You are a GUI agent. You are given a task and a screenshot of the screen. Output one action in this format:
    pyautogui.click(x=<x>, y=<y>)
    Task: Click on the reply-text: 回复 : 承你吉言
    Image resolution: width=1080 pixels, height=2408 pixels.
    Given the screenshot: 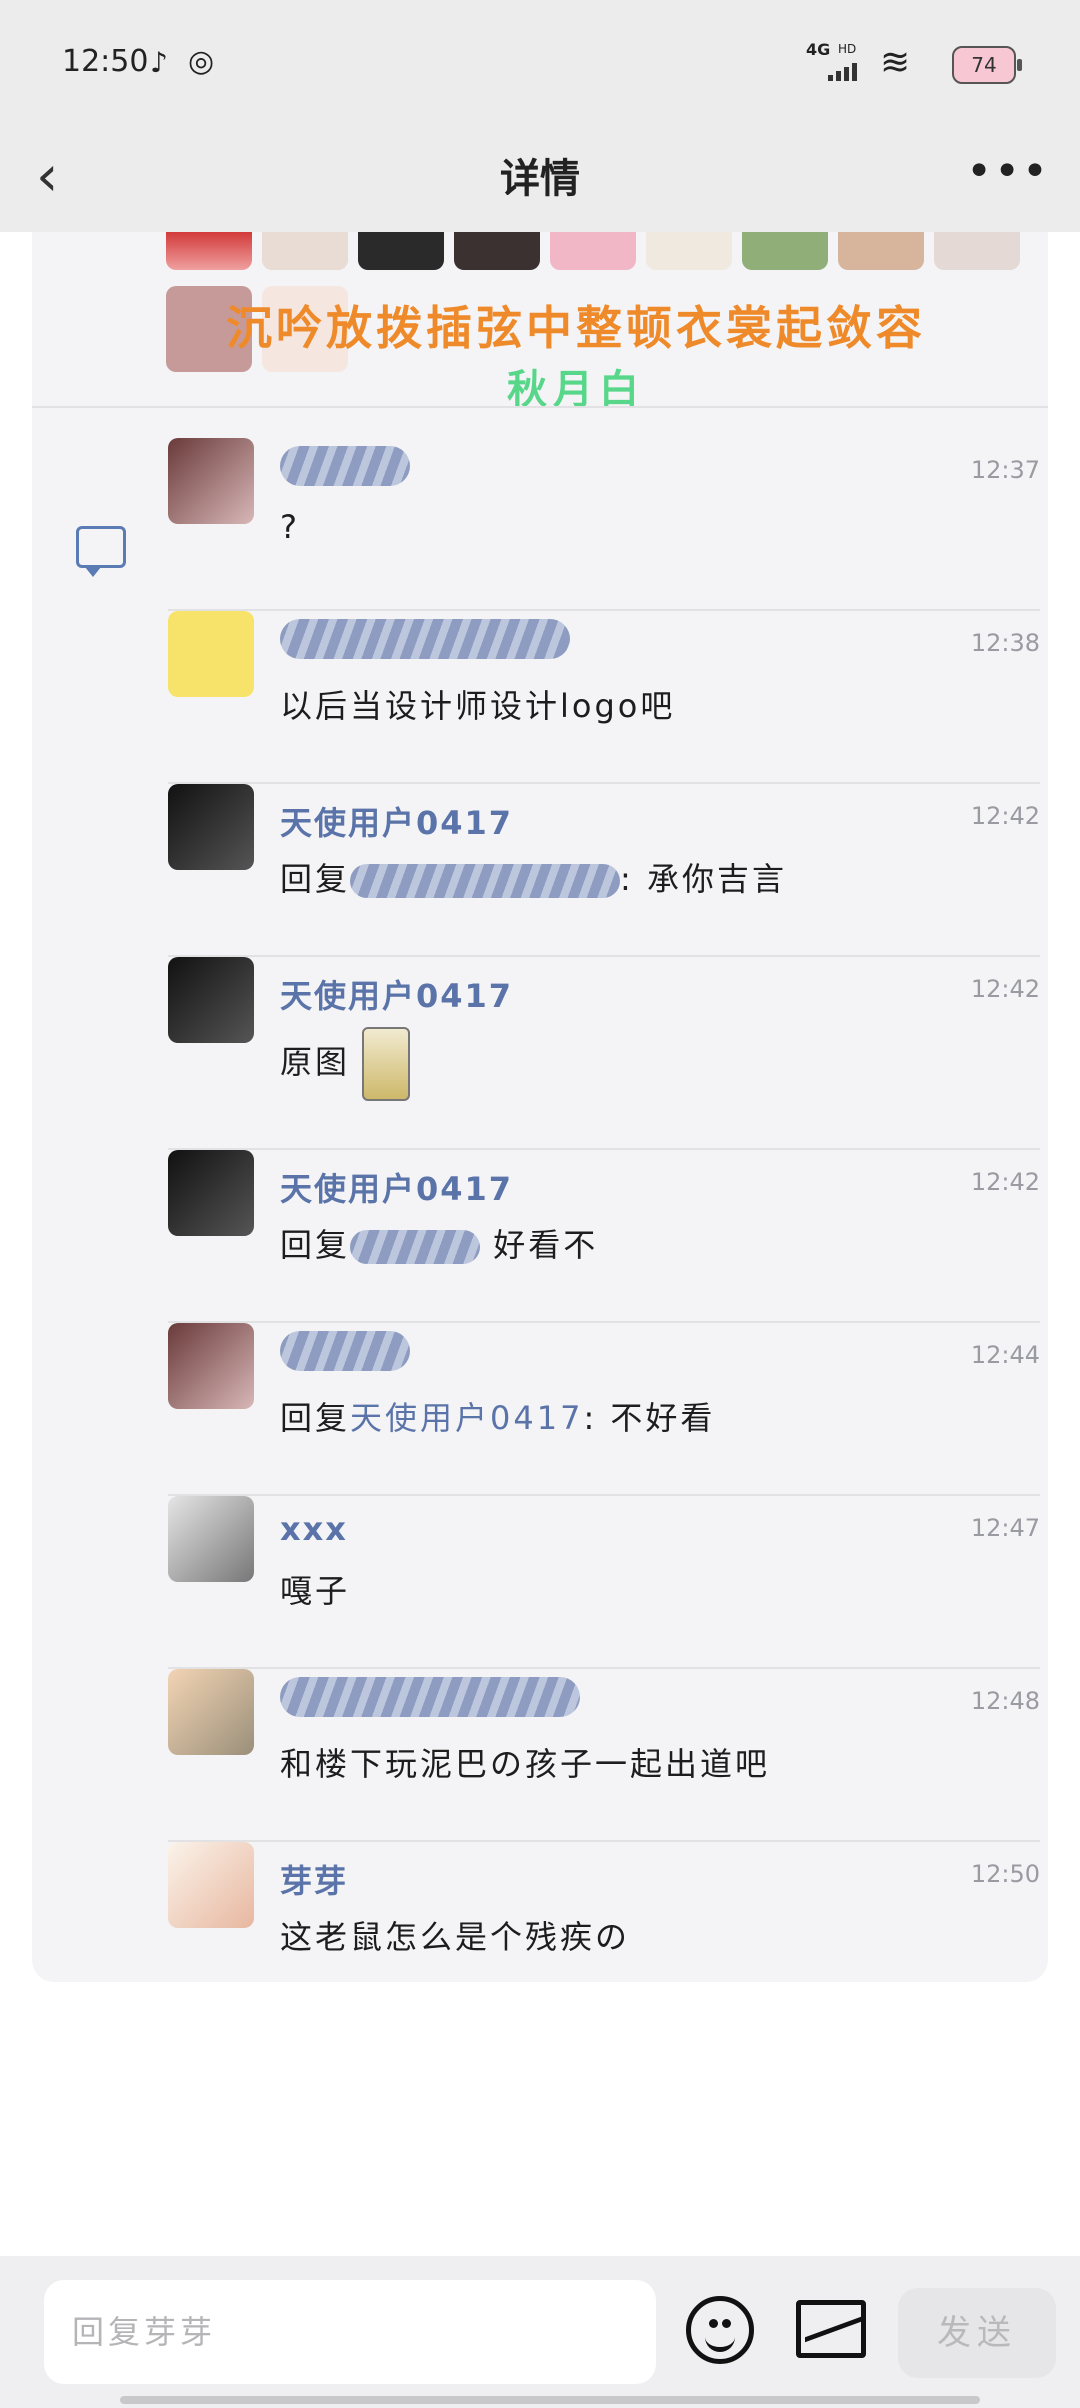 What is the action you would take?
    pyautogui.click(x=533, y=877)
    